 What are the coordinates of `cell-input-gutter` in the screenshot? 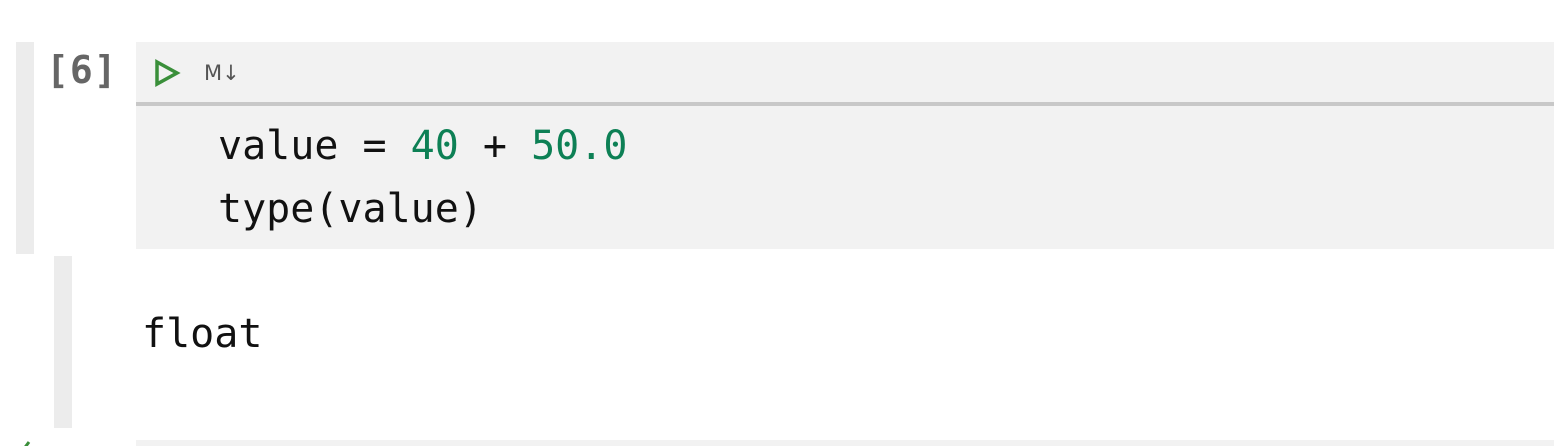 It's located at (25, 148).